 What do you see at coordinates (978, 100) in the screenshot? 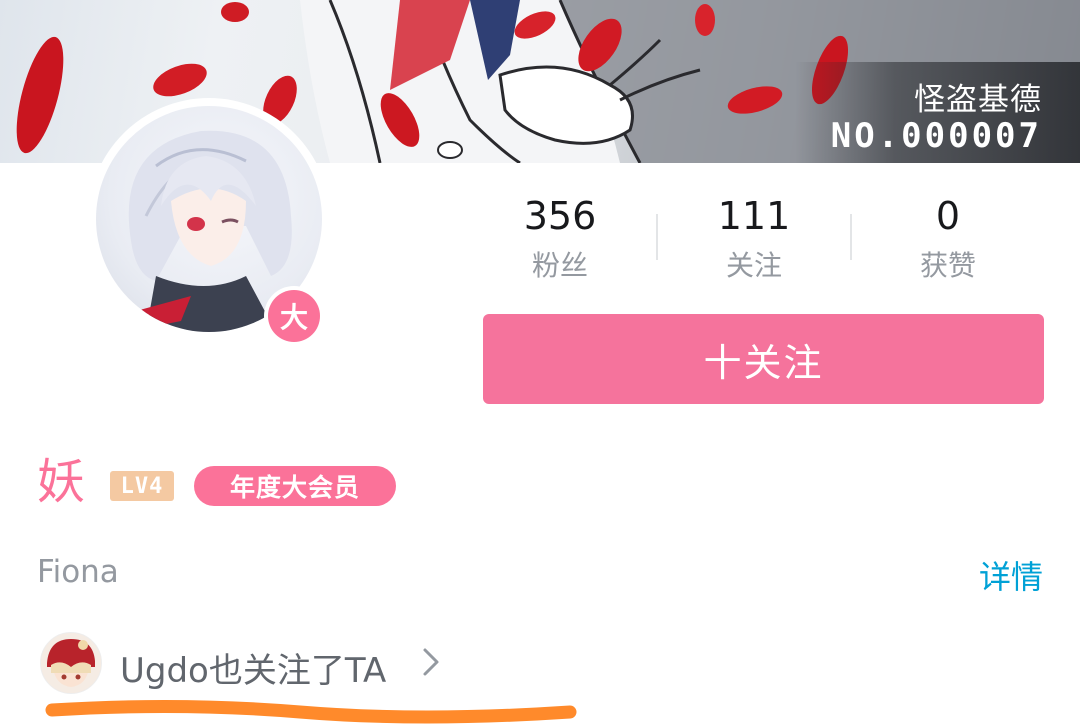
I see `banner-title: 怪盗基德` at bounding box center [978, 100].